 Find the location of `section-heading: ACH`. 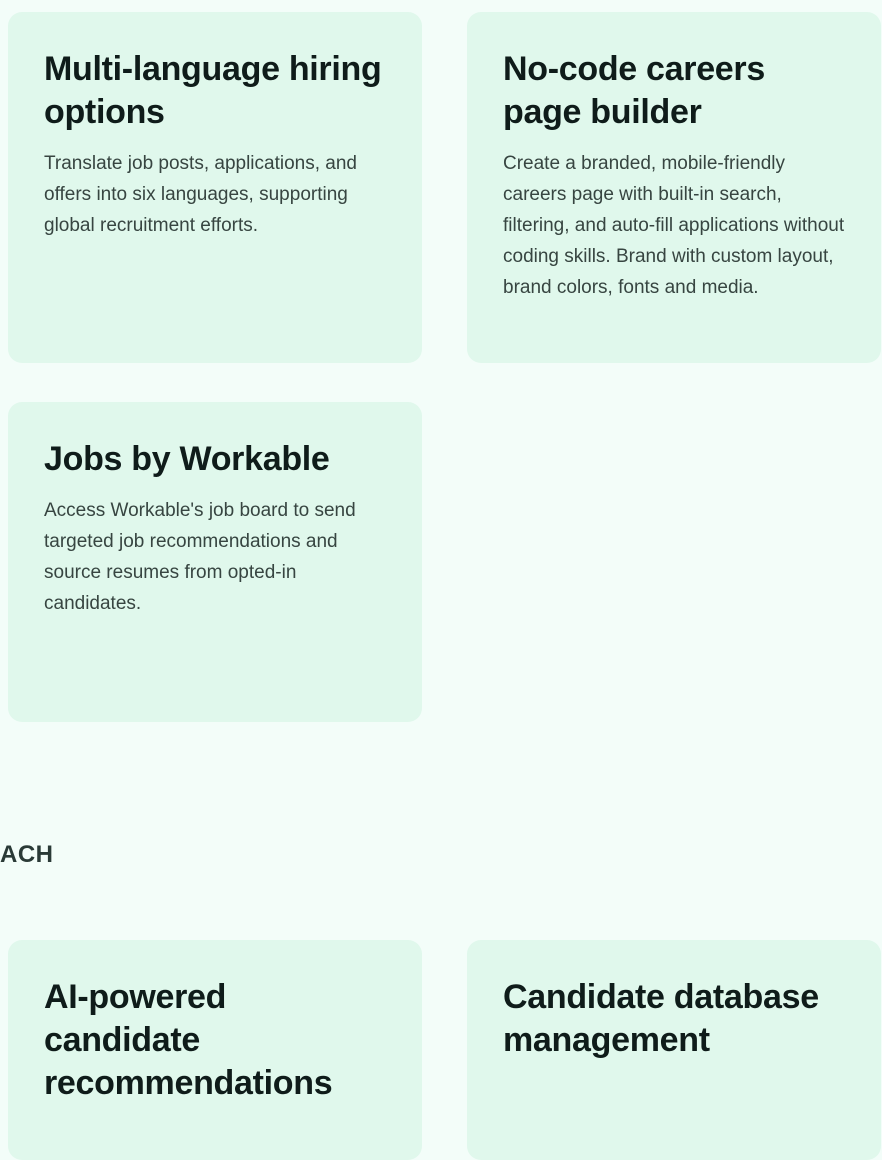

section-heading: ACH is located at coordinates (27, 854).